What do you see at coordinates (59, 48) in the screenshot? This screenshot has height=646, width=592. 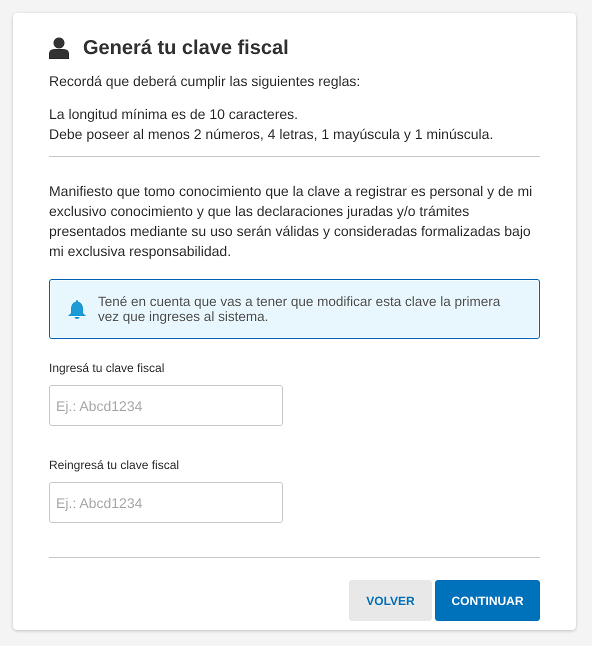 I see `user-icon` at bounding box center [59, 48].